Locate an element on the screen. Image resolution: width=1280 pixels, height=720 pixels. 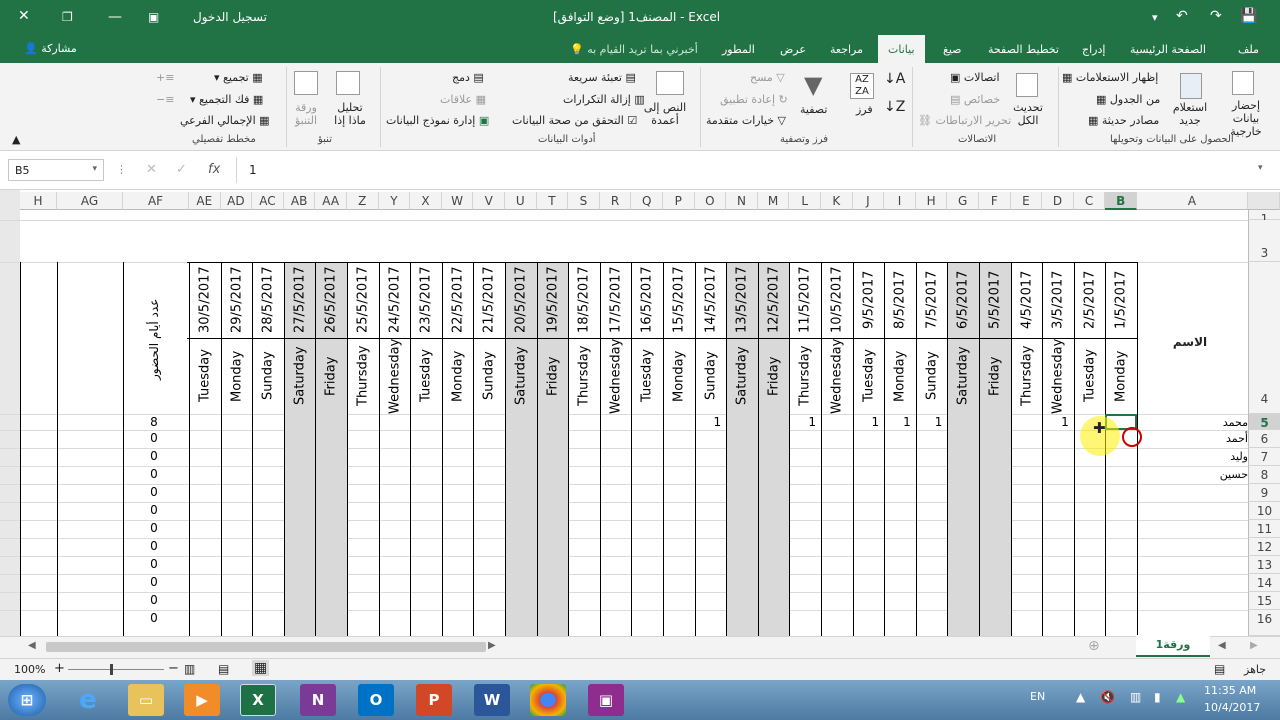
name-box: B5 ▾ is located at coordinates (56, 170).